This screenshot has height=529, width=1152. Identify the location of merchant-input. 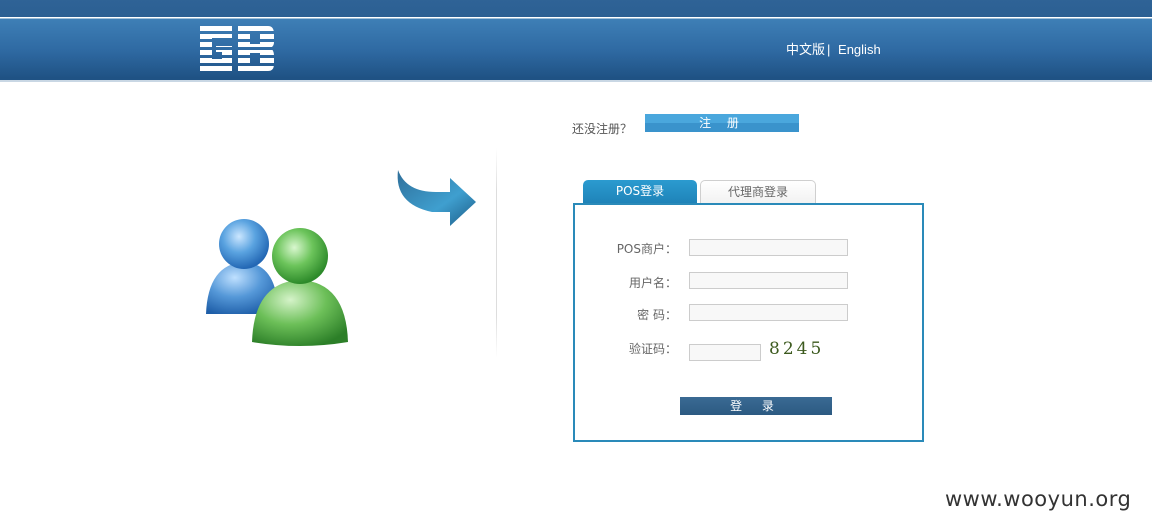
(768, 247).